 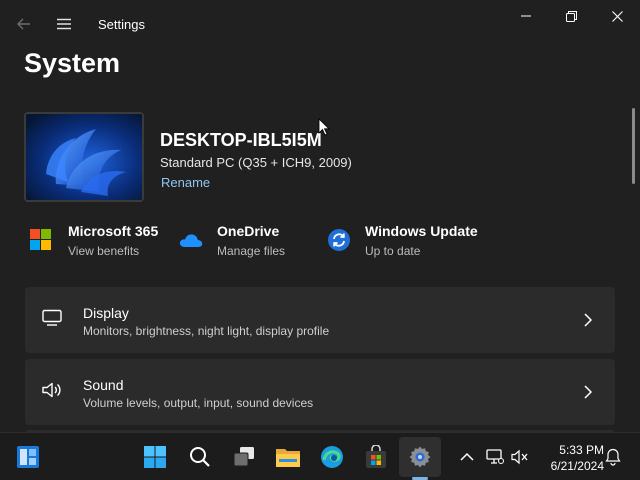 What do you see at coordinates (239, 241) in the screenshot?
I see `quick-link-onedrive: OneDrive Manage files` at bounding box center [239, 241].